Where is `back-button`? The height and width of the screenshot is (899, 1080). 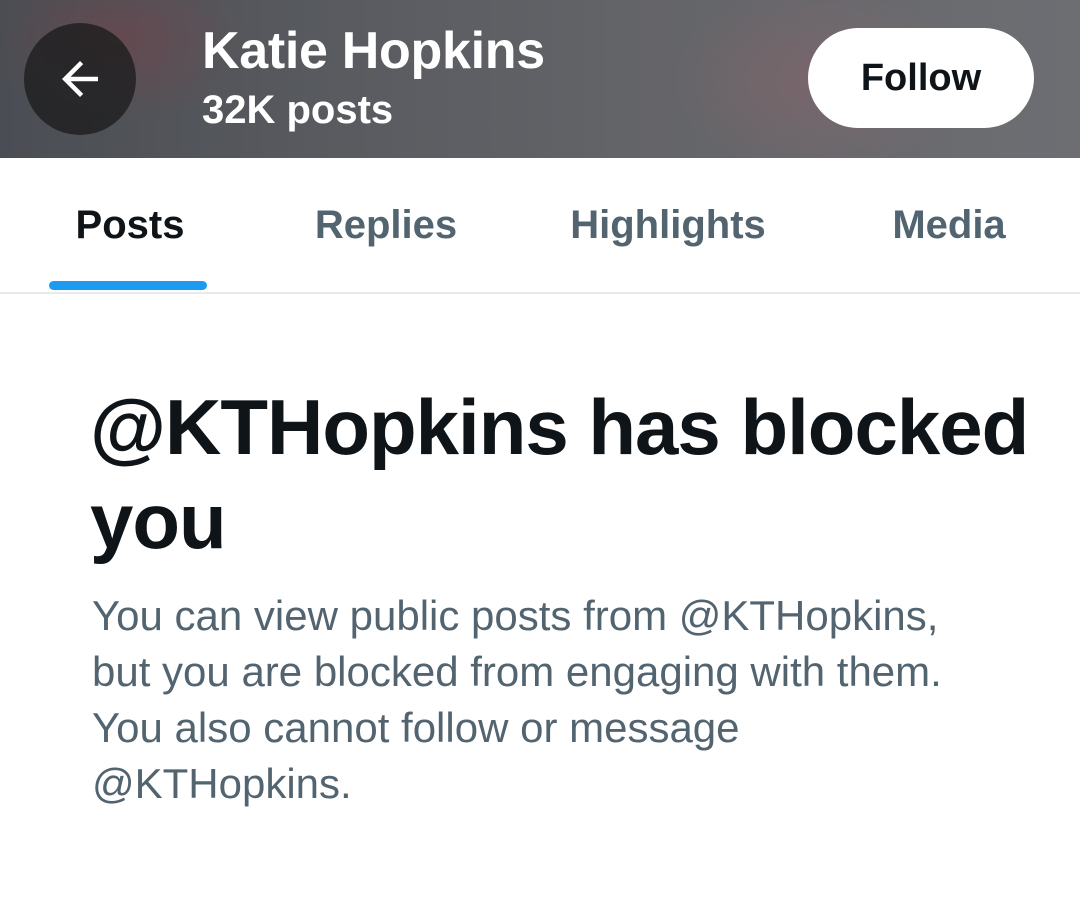
back-button is located at coordinates (80, 79).